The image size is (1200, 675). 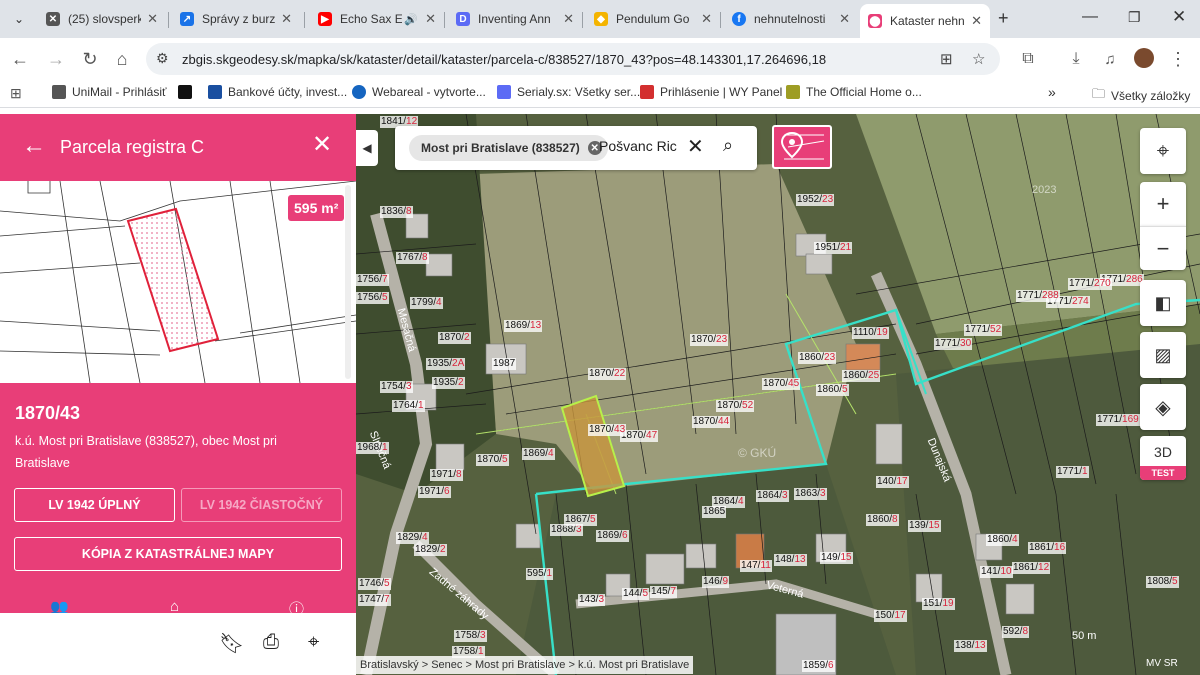 What do you see at coordinates (1163, 248) in the screenshot?
I see `zoom-out-button: −` at bounding box center [1163, 248].